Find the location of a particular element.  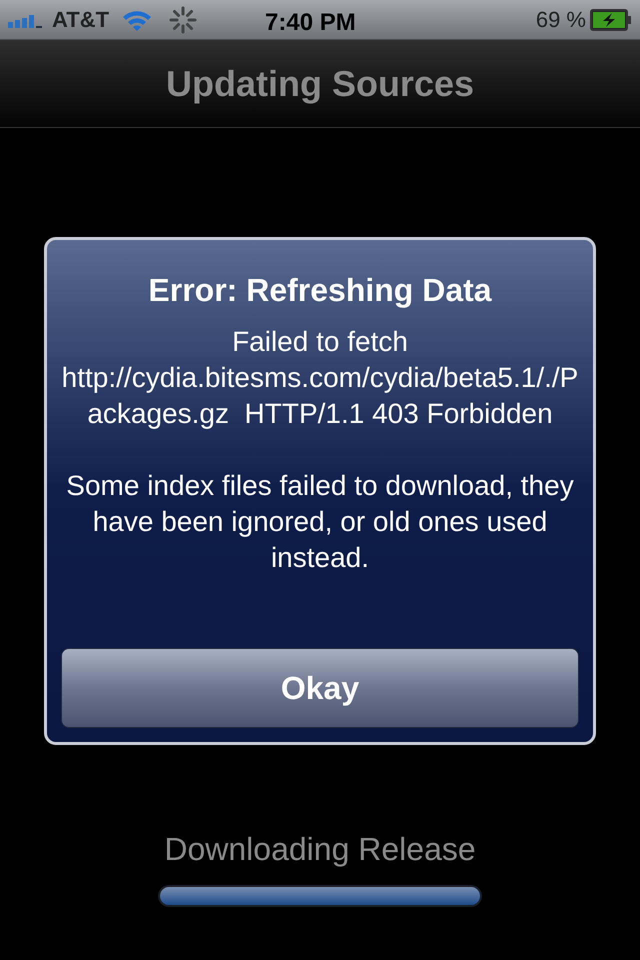

spinner-icon is located at coordinates (183, 20).